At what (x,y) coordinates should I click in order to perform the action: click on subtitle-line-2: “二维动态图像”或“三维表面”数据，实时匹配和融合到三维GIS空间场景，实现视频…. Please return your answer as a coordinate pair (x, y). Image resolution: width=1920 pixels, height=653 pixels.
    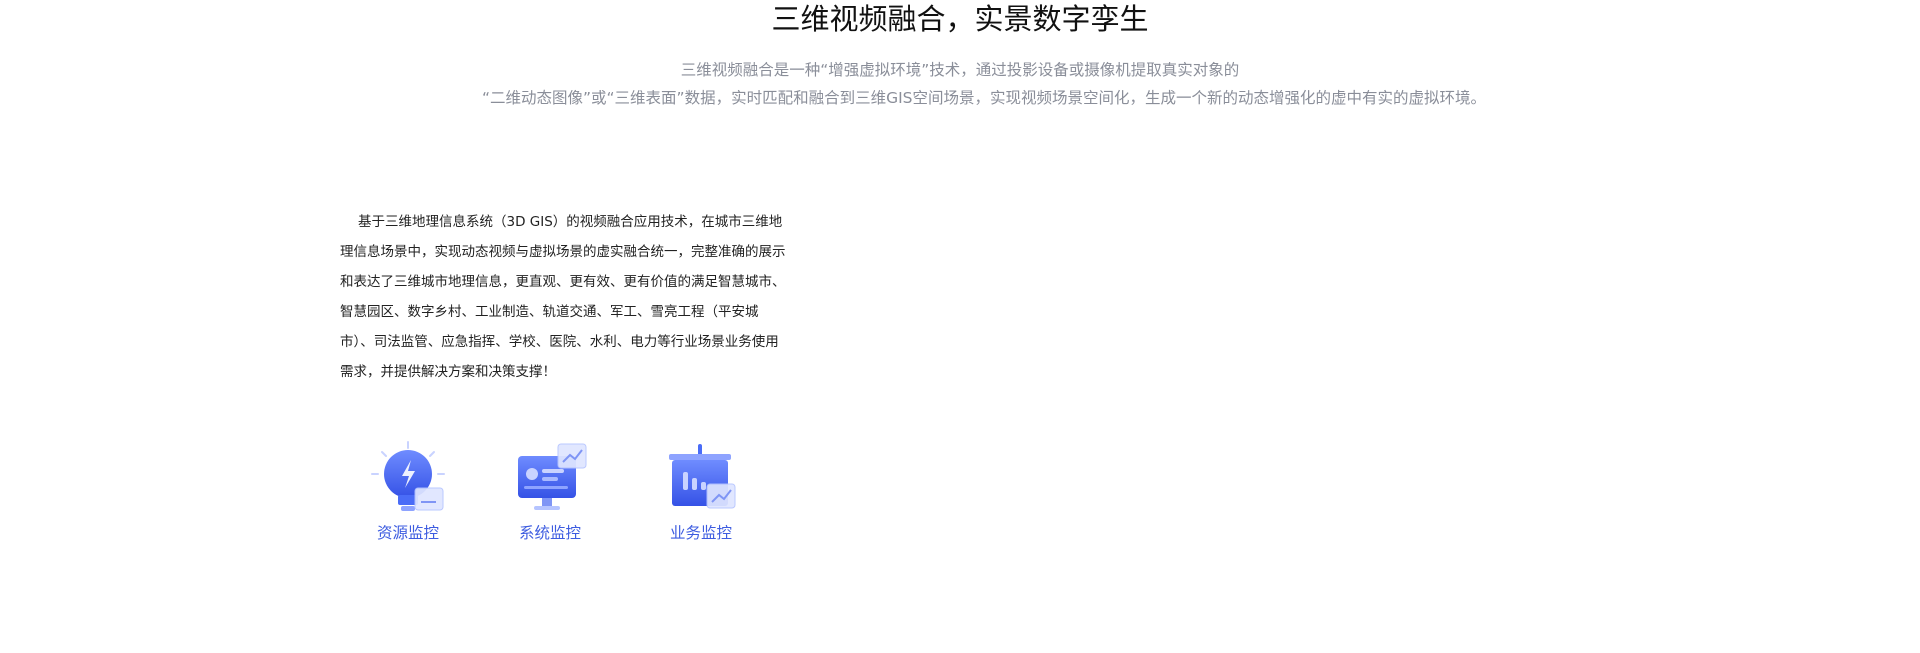
    Looking at the image, I should click on (984, 98).